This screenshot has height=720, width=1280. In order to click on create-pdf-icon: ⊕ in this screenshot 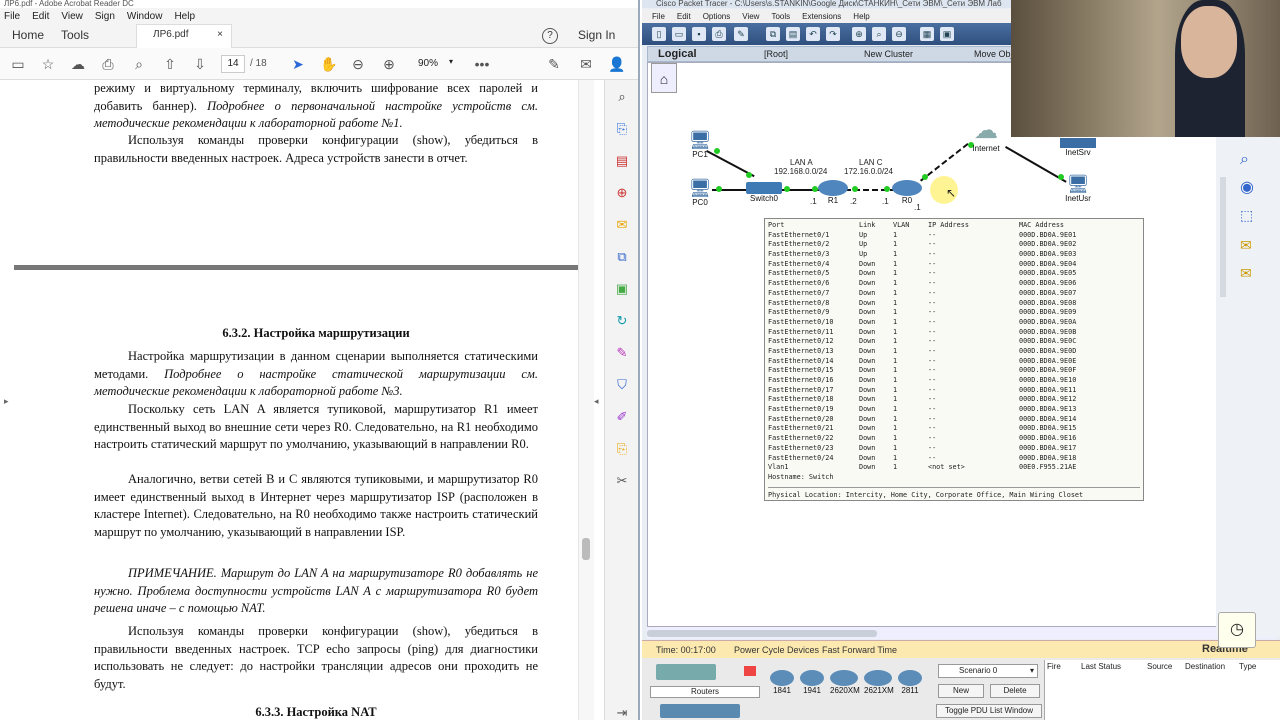, I will do `click(622, 193)`.